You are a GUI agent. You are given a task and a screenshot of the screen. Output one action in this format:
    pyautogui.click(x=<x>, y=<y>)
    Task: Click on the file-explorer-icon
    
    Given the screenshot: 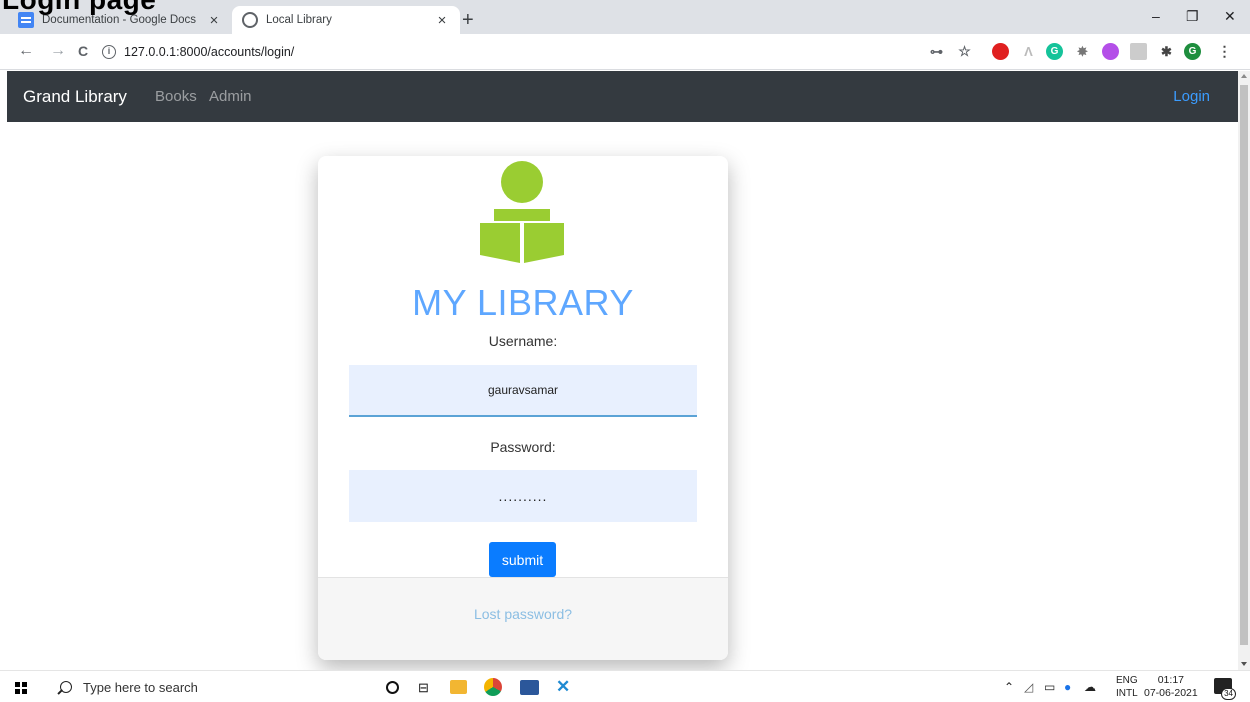 What is the action you would take?
    pyautogui.click(x=458, y=687)
    